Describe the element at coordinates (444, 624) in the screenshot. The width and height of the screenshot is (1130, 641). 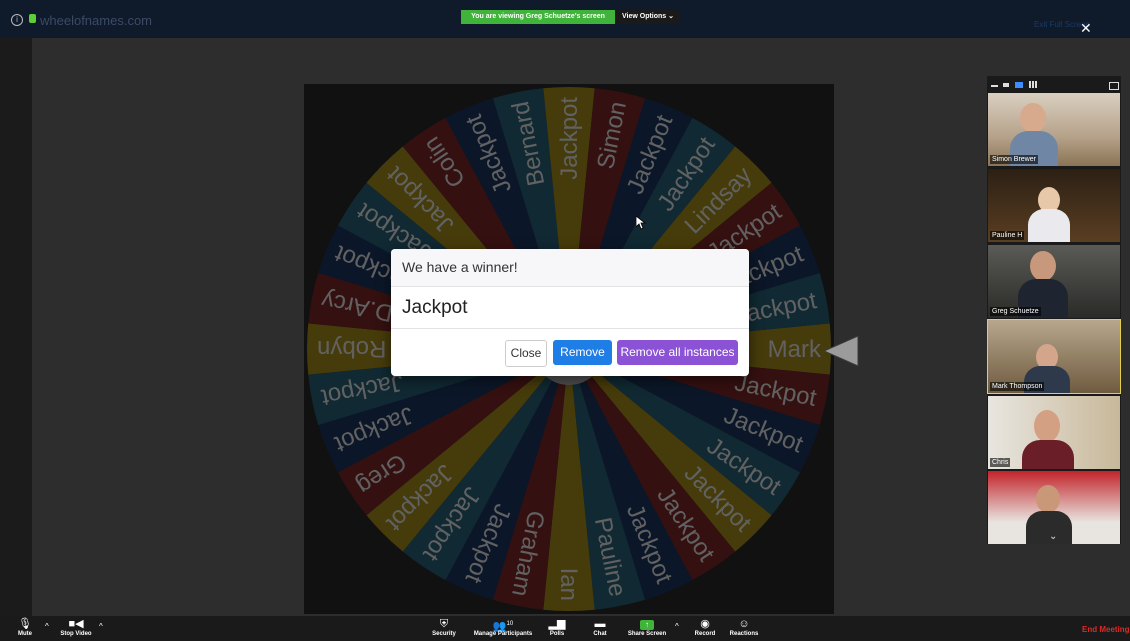
I see `shield-icon: ⛨` at that location.